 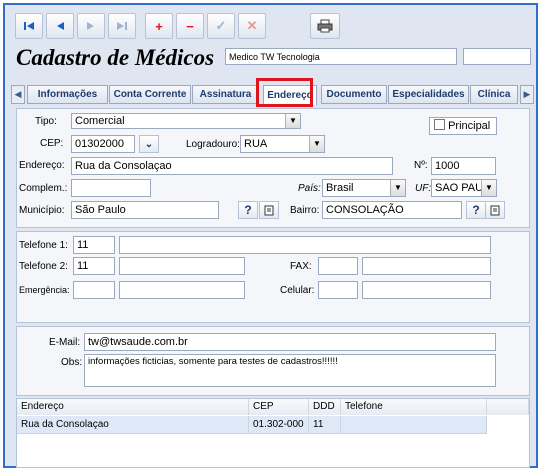 What do you see at coordinates (497, 56) in the screenshot?
I see `header-extra-field` at bounding box center [497, 56].